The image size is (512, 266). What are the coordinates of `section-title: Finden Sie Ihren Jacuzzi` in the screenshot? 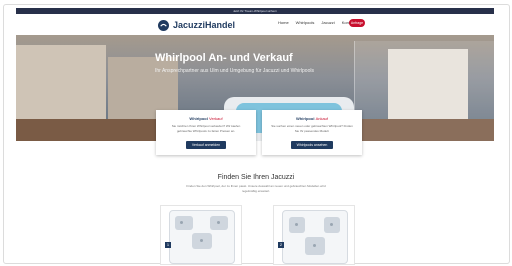 It's located at (256, 177).